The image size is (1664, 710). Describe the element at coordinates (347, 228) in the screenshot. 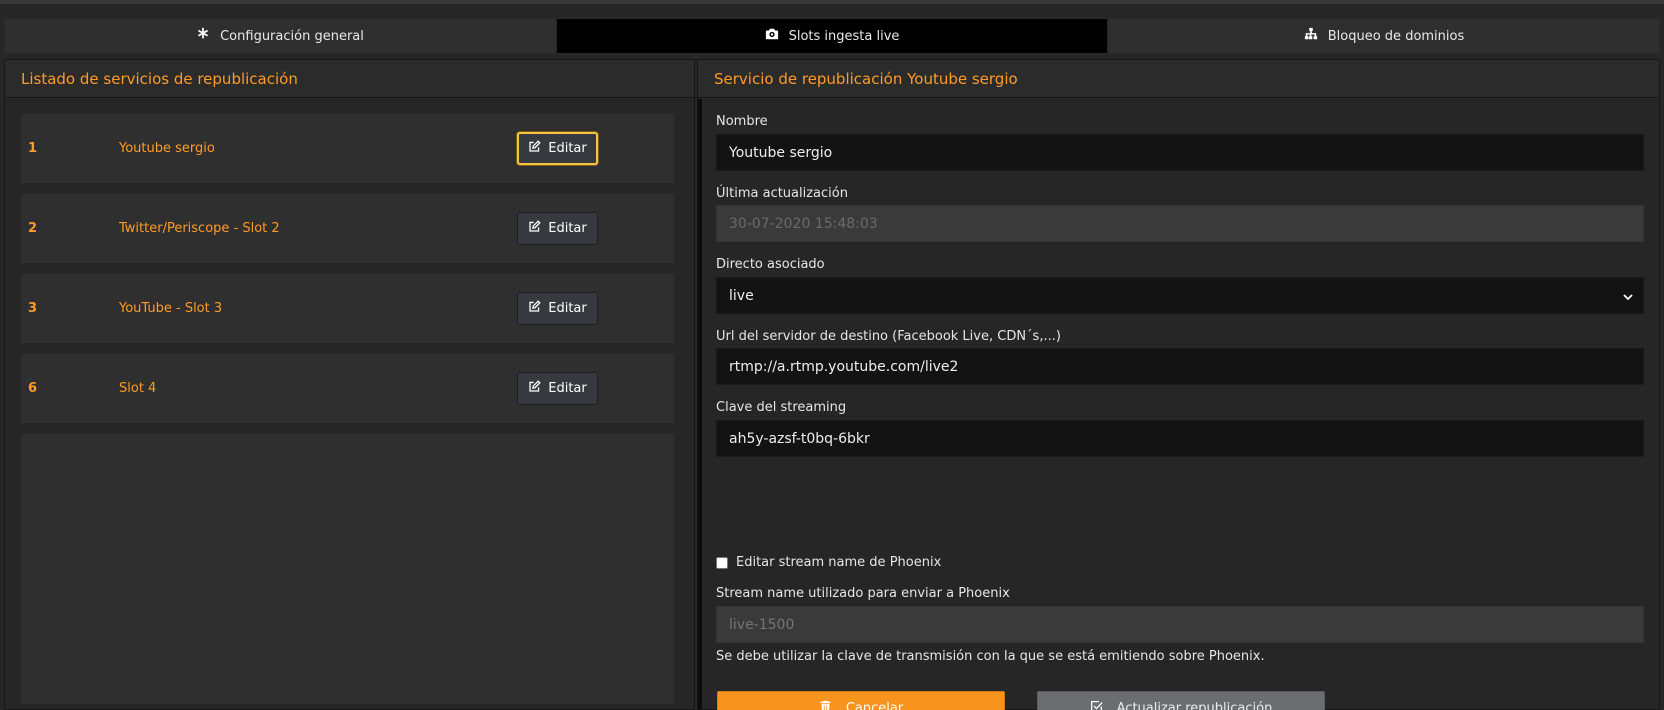

I see `list-item: 2 Twitter/Periscope - Slot 2 Editar` at that location.